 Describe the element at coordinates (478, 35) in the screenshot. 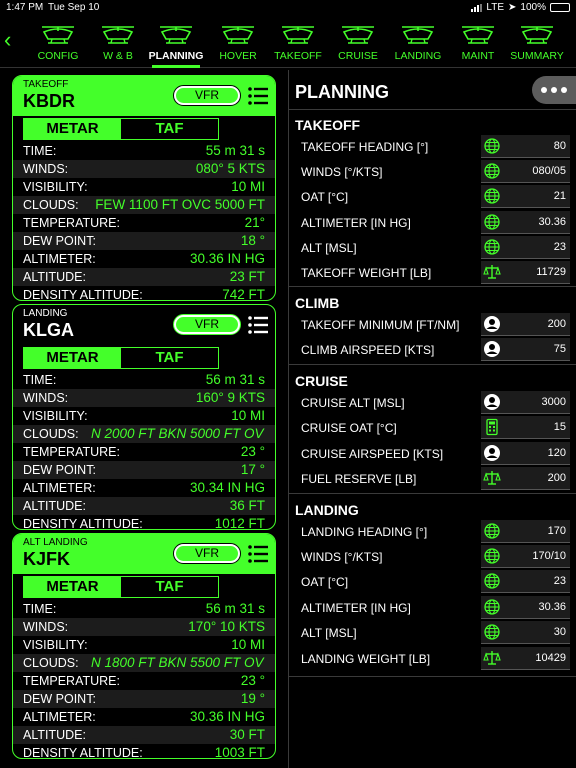

I see `helicopter-maint-icon` at that location.